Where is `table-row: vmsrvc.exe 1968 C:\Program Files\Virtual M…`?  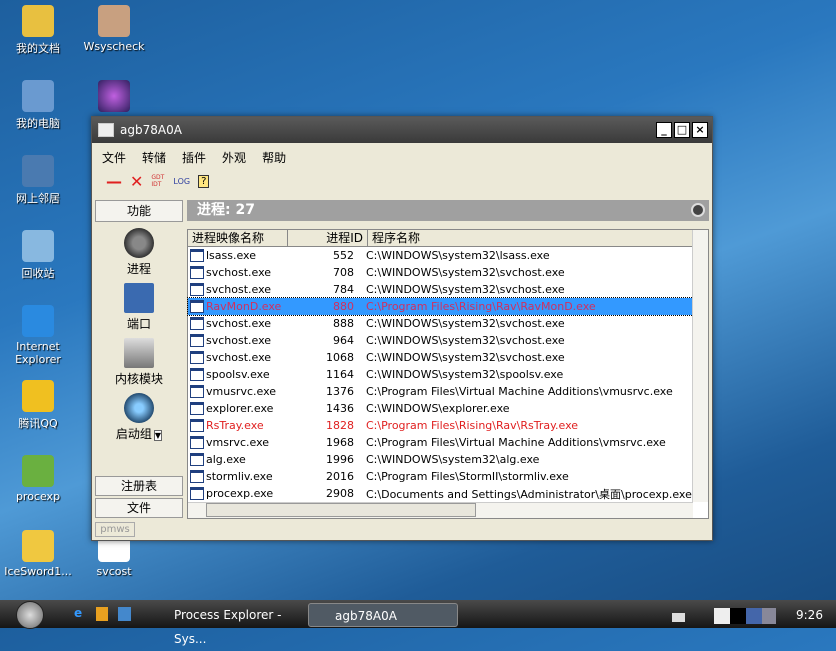
table-row: vmsrvc.exe 1968 C:\Program Files\Virtual M… is located at coordinates (440, 442).